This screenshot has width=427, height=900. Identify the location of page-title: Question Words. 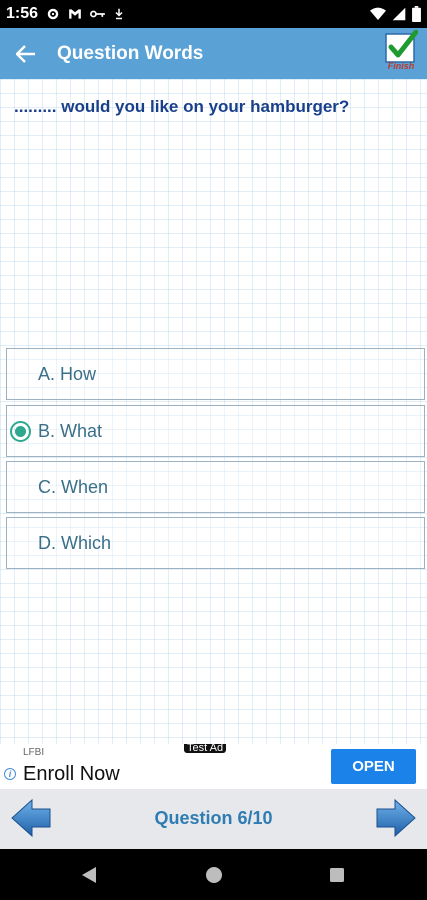
(130, 53).